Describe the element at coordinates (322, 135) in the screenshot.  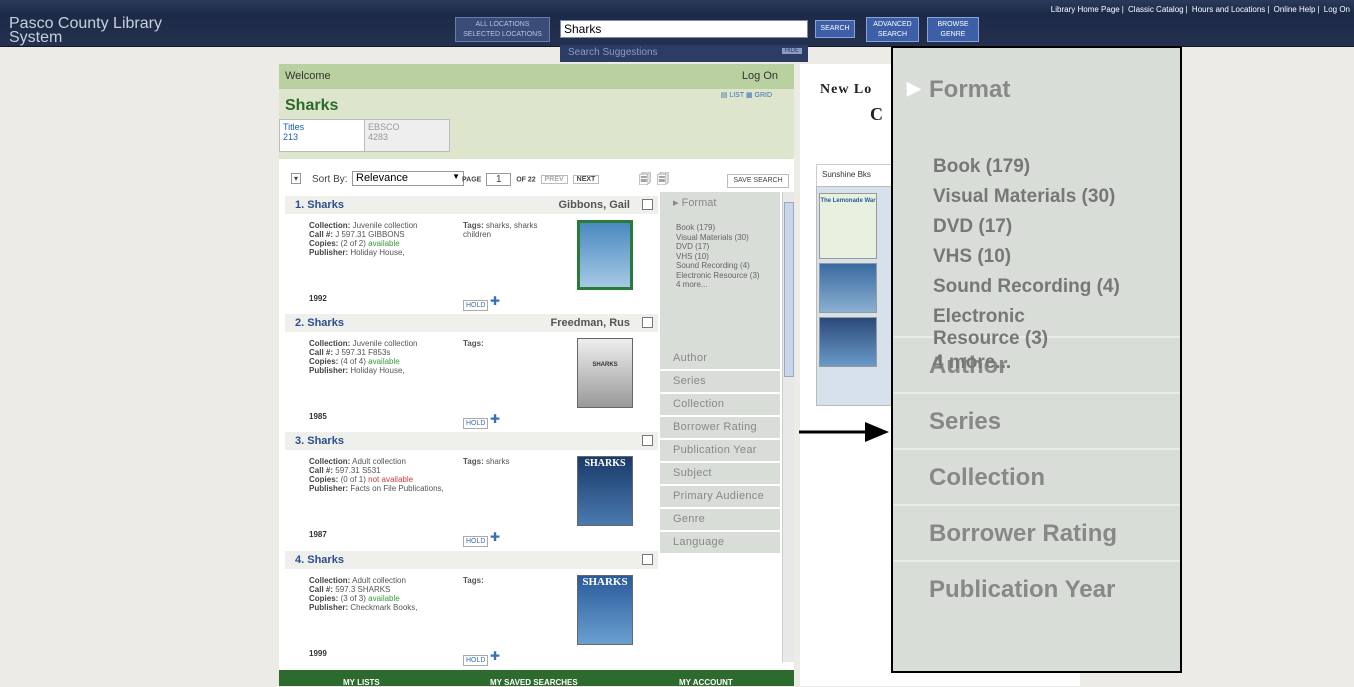
I see `tab-titles: Titles 213` at that location.